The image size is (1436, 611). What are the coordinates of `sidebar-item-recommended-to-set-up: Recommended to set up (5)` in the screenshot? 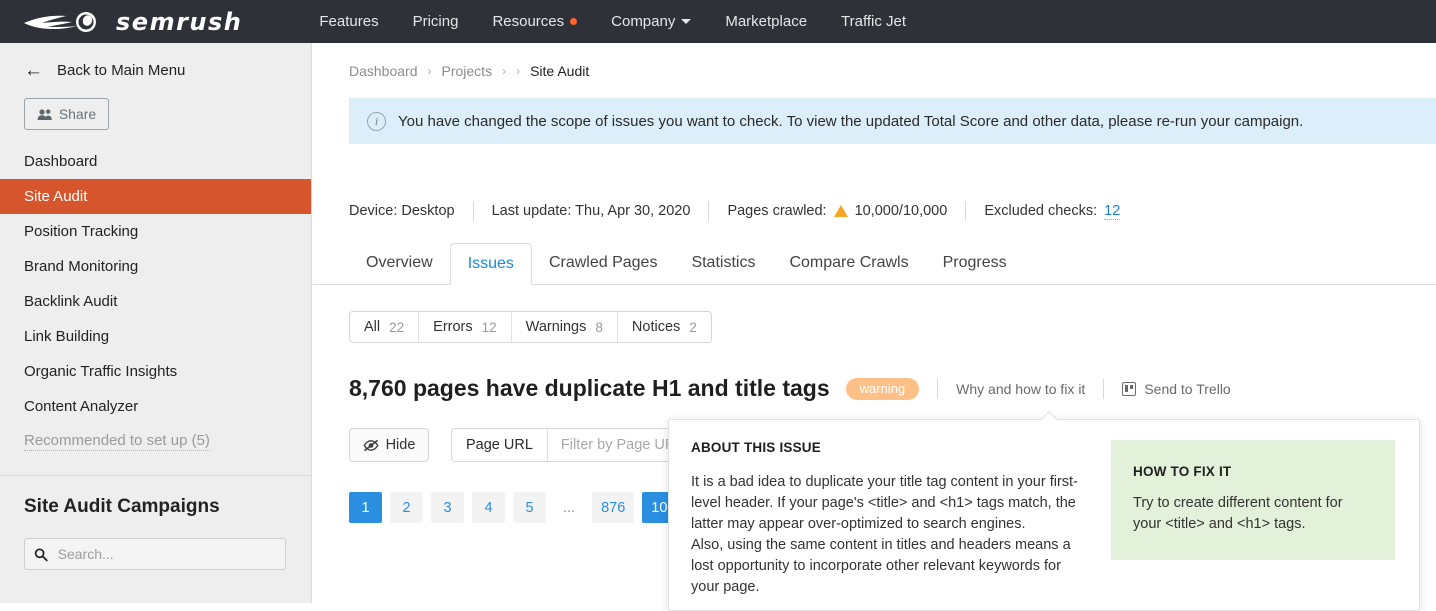 It's located at (155, 441).